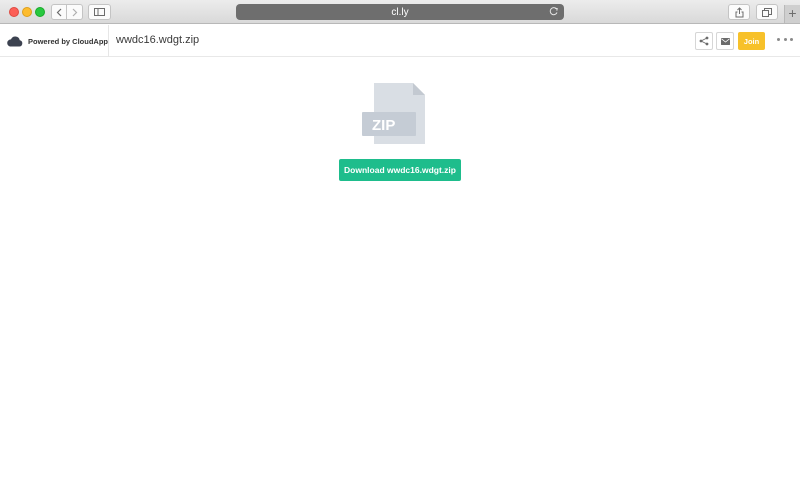 This screenshot has width=800, height=504. I want to click on zip-file-icon: ZIP, so click(393, 113).